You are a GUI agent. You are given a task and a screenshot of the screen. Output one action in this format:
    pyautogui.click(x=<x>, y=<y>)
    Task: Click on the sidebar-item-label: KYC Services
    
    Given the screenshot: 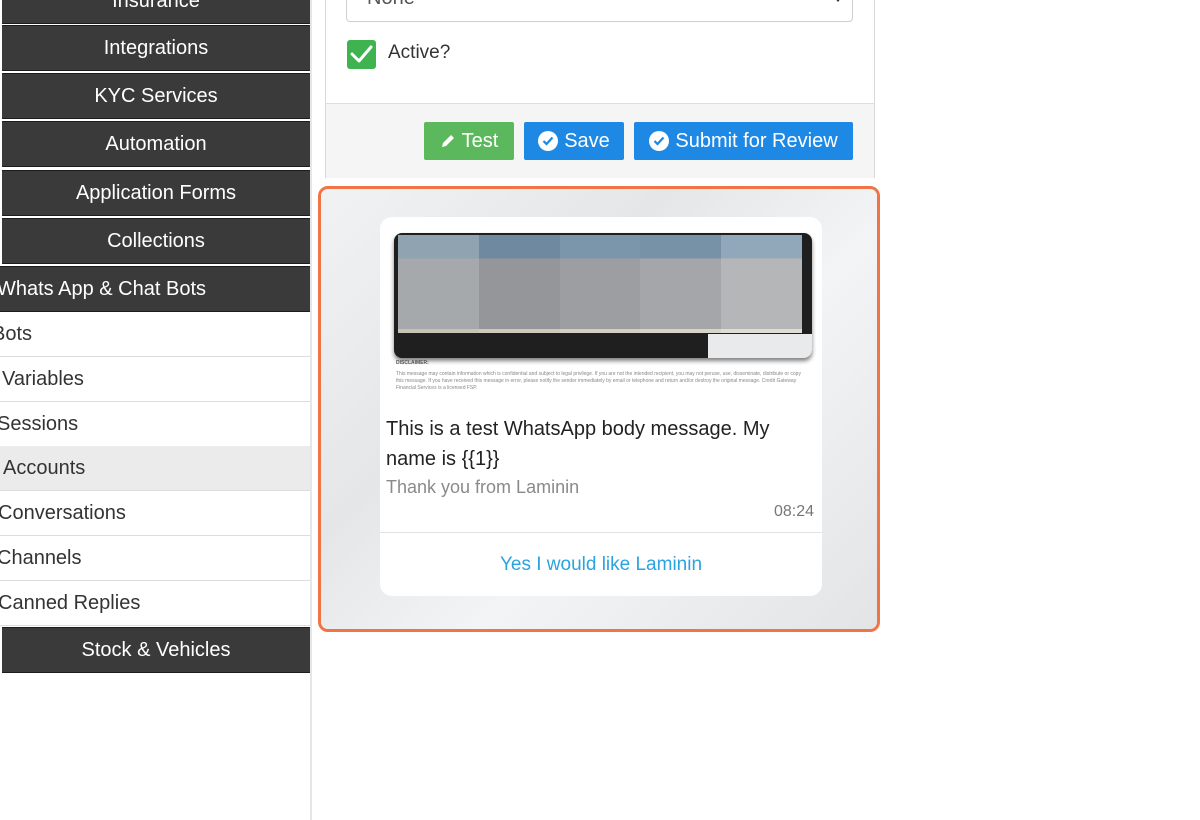 What is the action you would take?
    pyautogui.click(x=156, y=95)
    